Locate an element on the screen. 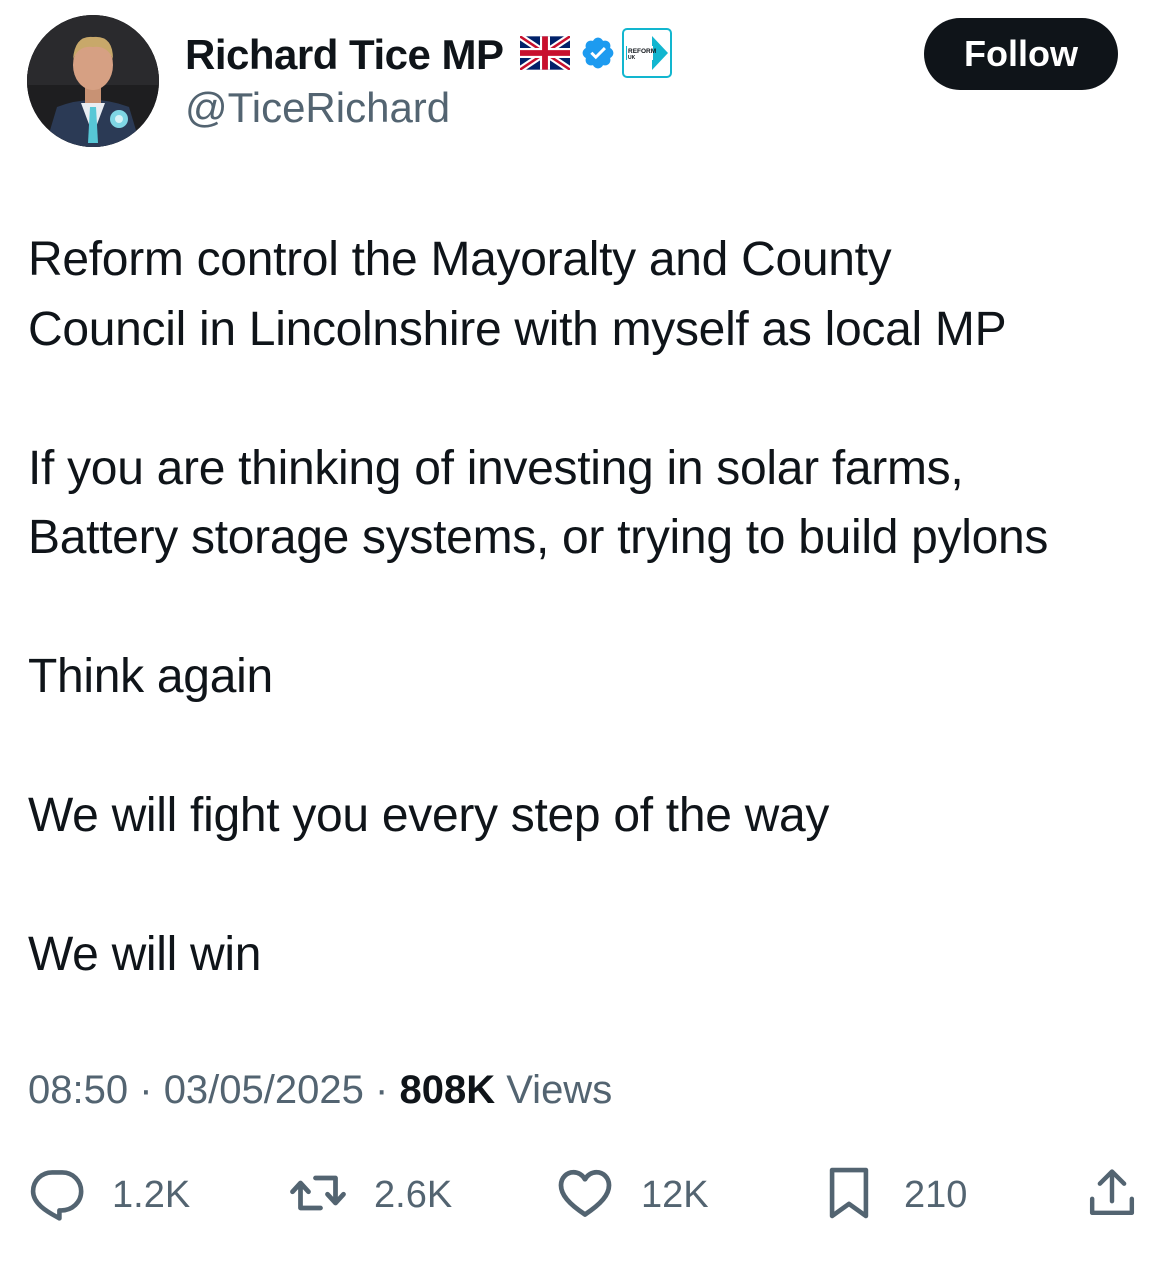  tweet-line: Reform control the Mayoralty and County is located at coordinates (460, 259).